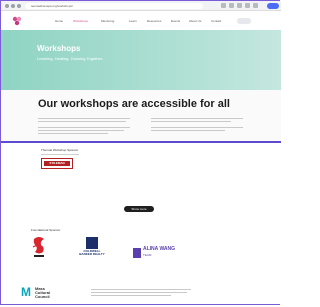 This screenshot has width=320, height=307. I want to click on nav-item-learn: Learn, so click(133, 21).